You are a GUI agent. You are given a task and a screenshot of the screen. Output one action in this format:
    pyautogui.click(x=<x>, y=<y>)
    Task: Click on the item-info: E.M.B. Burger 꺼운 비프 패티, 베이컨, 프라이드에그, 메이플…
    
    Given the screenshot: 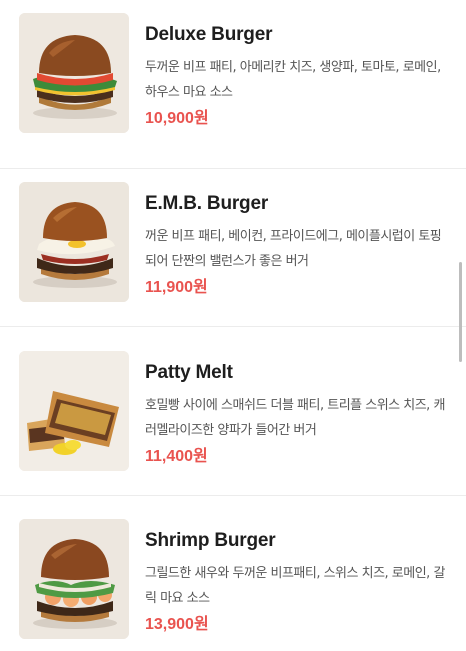 What is the action you would take?
    pyautogui.click(x=295, y=245)
    